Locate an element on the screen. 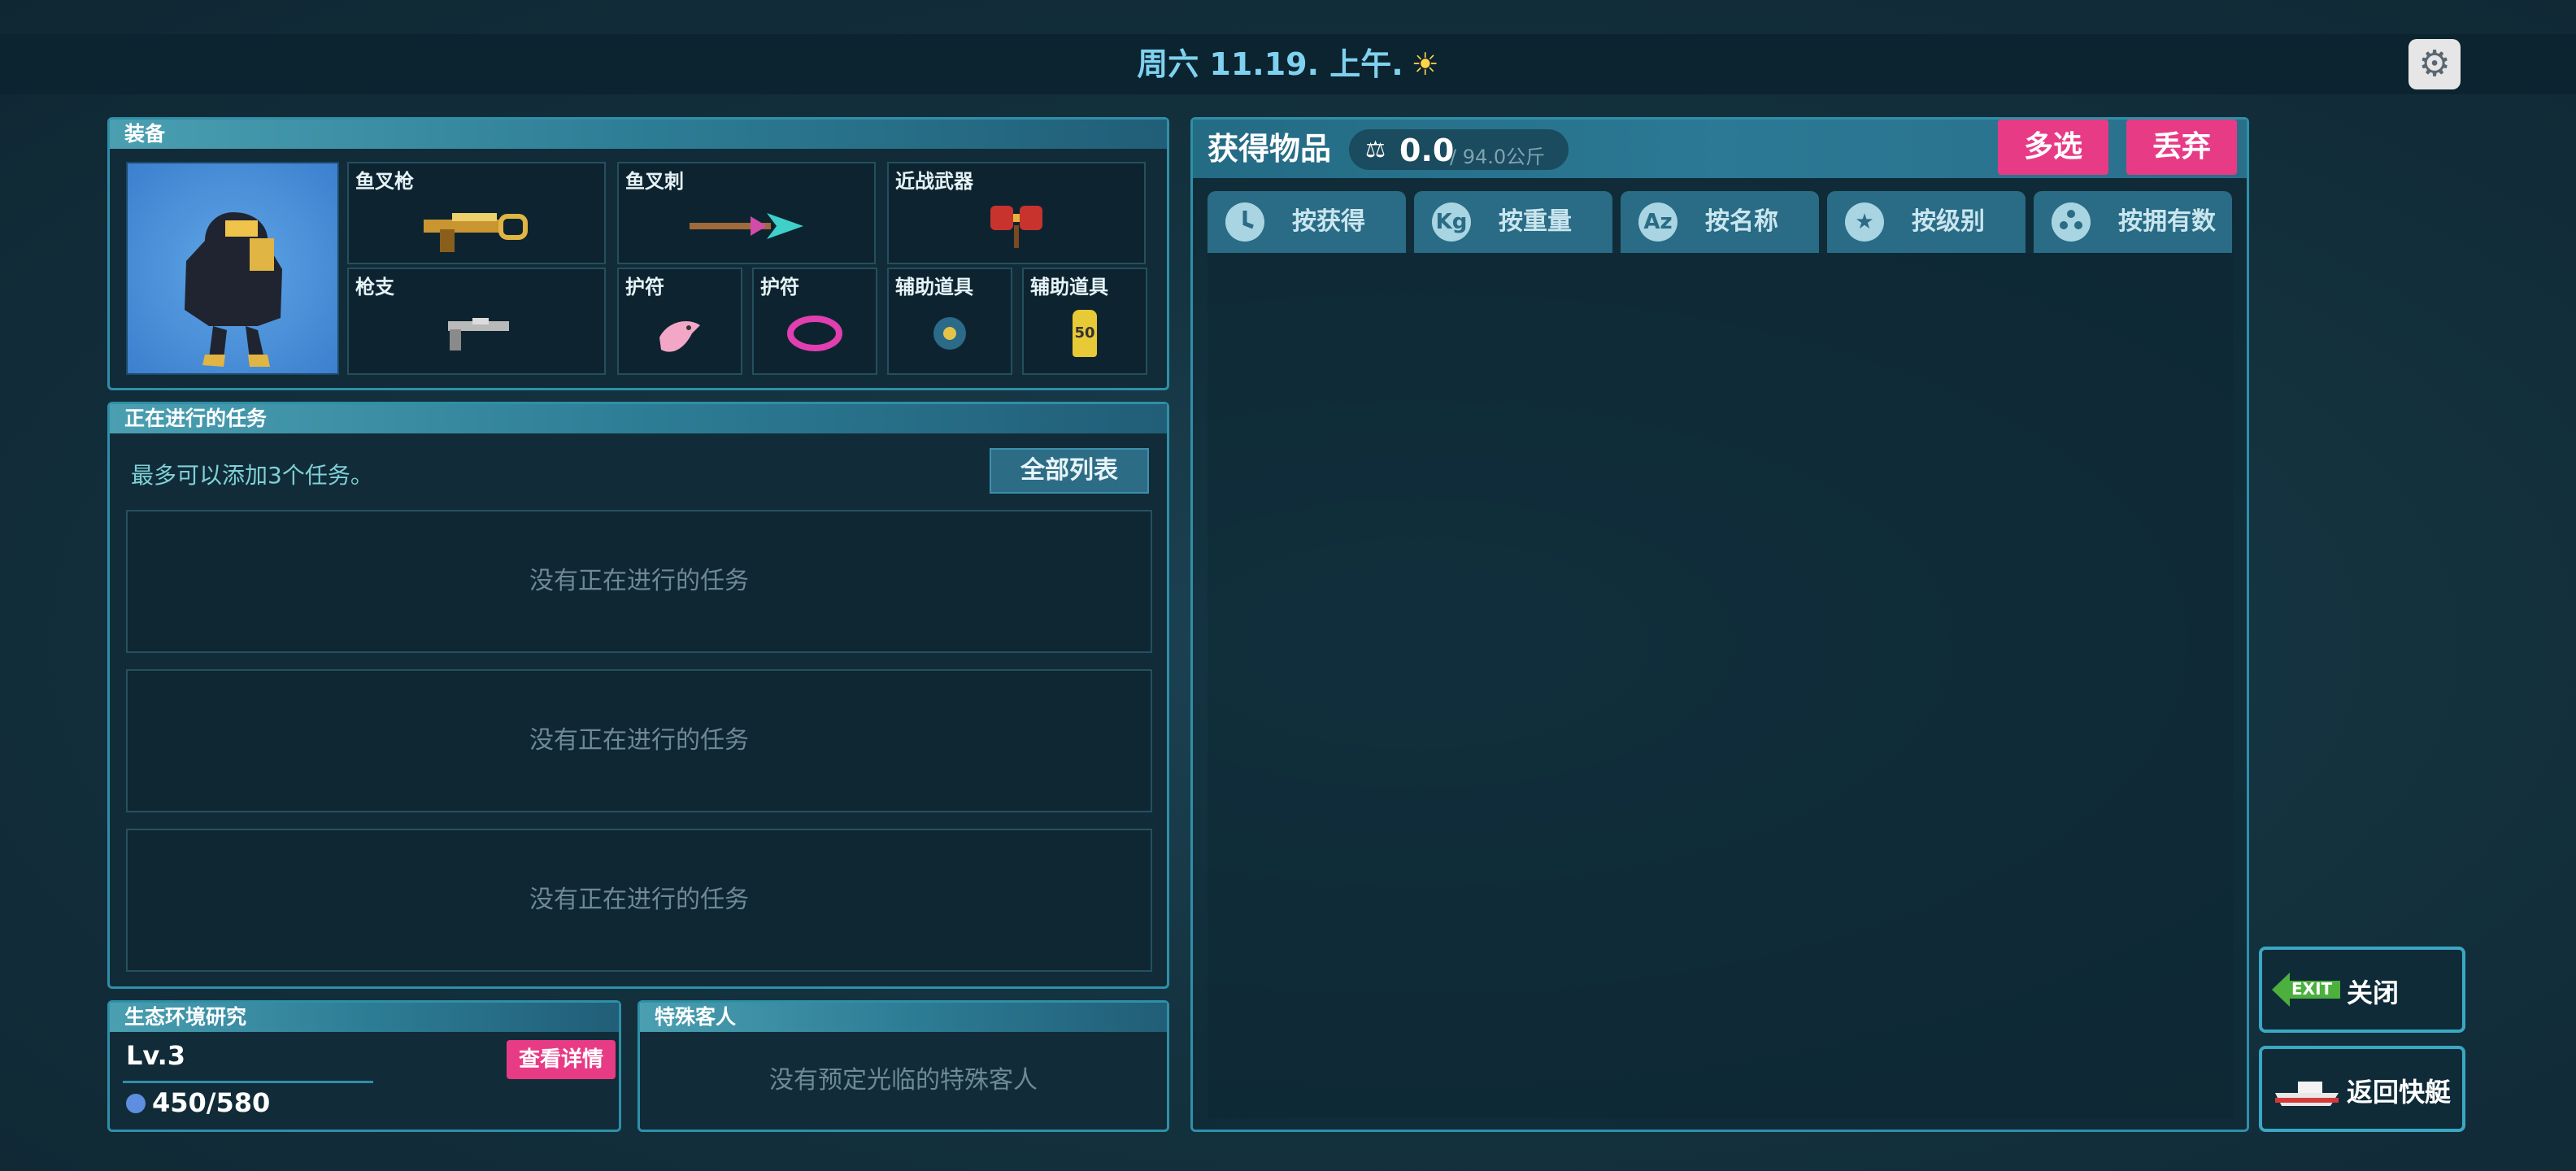  charm-slot-1: 护符 is located at coordinates (680, 321).